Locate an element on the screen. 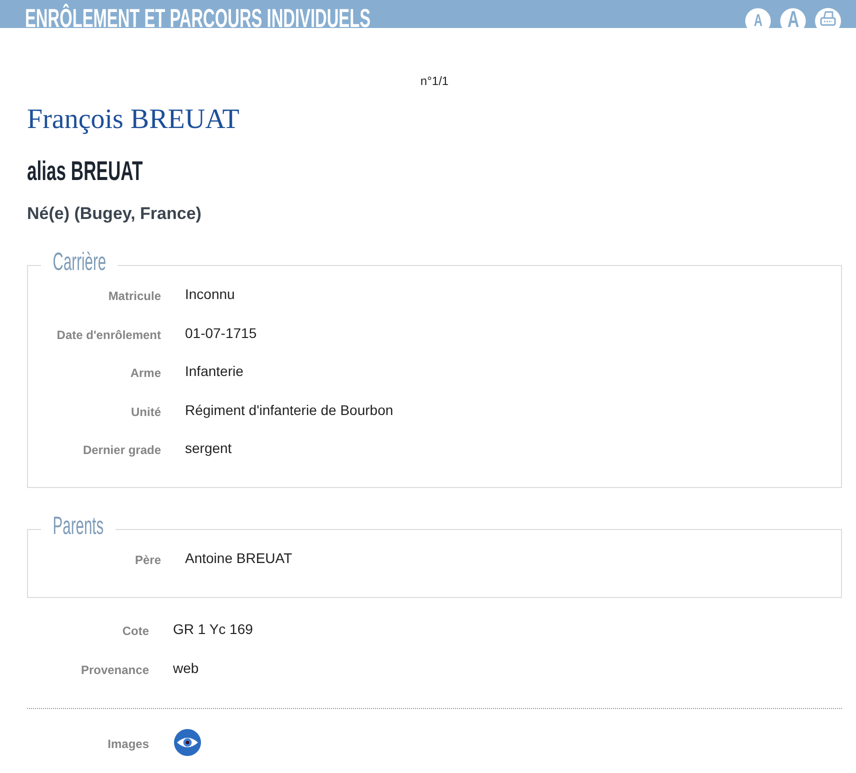  birth-place: Né(e) (Bugey, France) is located at coordinates (114, 214).